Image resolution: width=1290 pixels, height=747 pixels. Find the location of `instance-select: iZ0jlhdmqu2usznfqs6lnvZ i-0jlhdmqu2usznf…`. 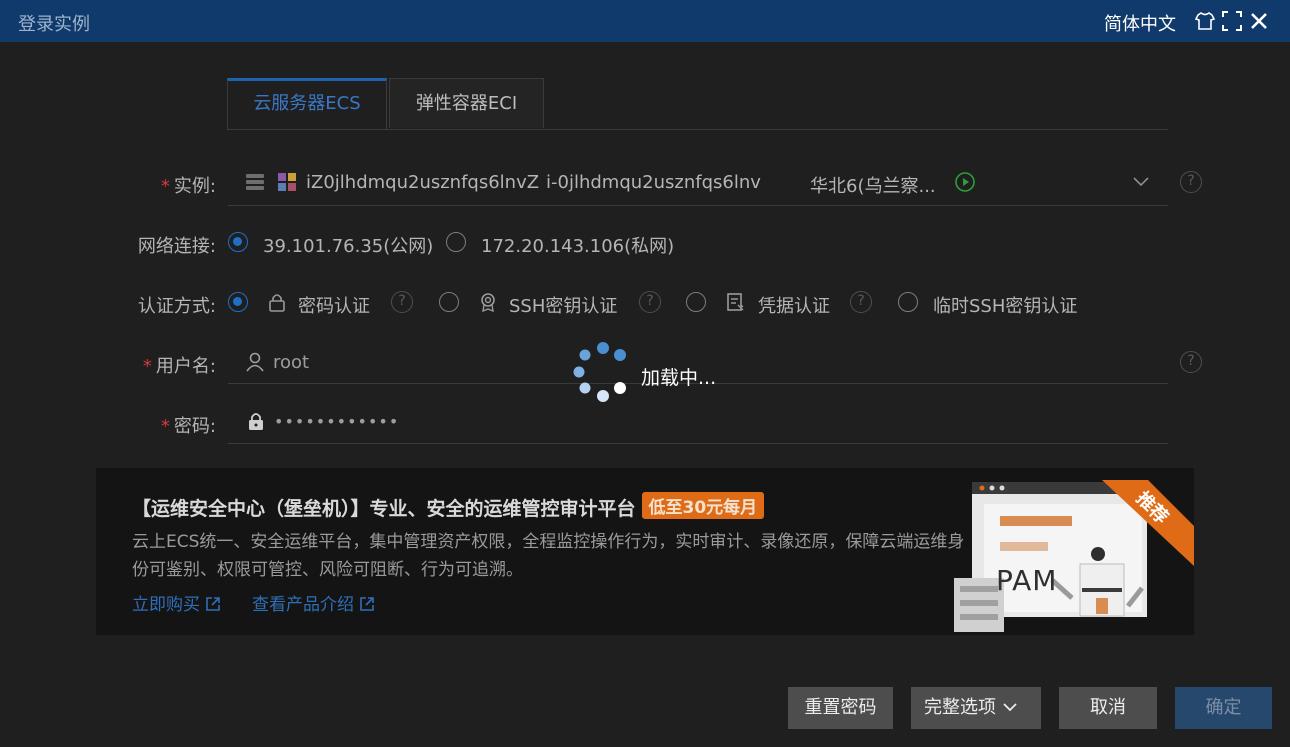

instance-select: iZ0jlhdmqu2usznfqs6lnvZ i-0jlhdmqu2usznf… is located at coordinates (699, 182).